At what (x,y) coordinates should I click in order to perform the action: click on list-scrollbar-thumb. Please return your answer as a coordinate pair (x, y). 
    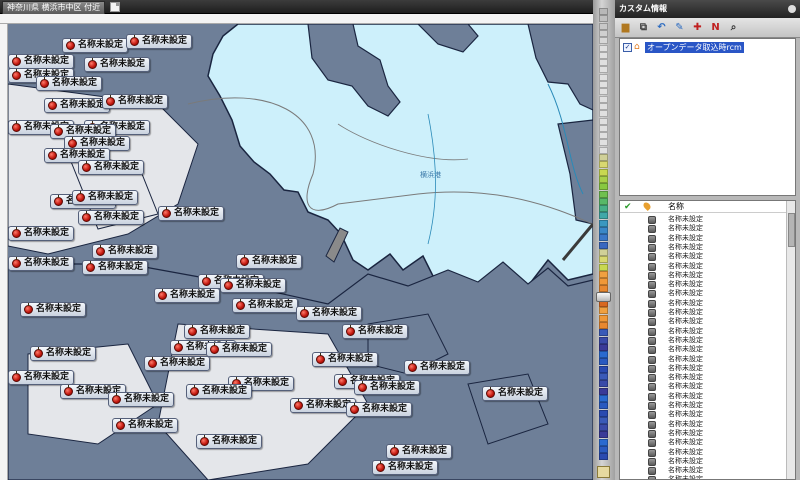
    Looking at the image, I should click on (791, 230).